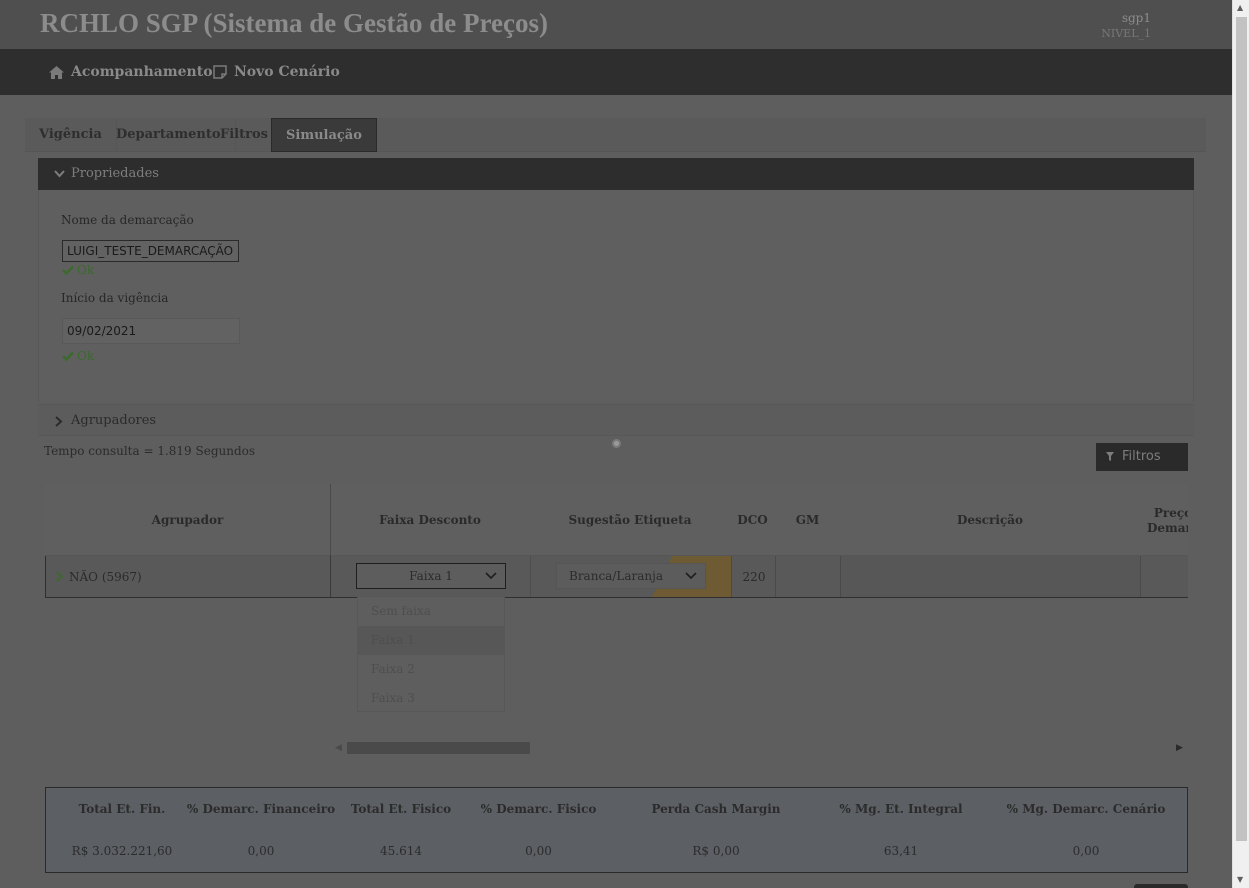  What do you see at coordinates (401, 851) in the screenshot?
I see `summary-value: 45.614` at bounding box center [401, 851].